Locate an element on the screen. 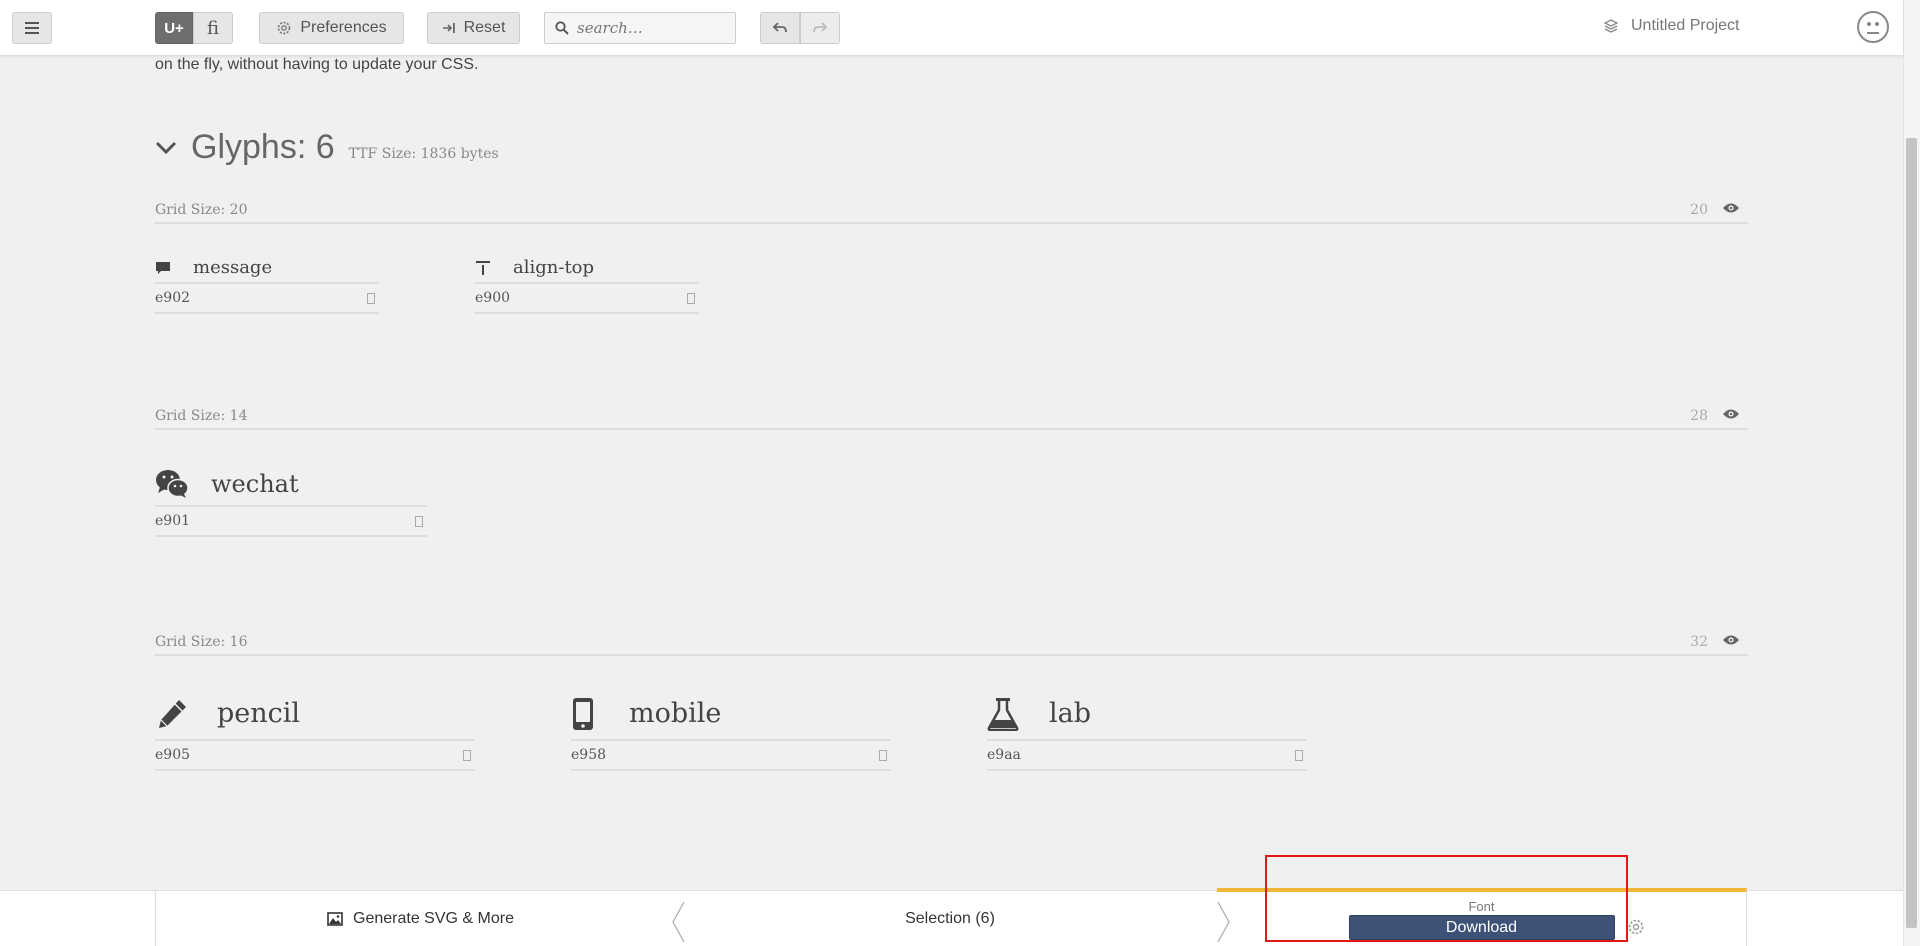 The height and width of the screenshot is (946, 1920). undo-button is located at coordinates (780, 28).